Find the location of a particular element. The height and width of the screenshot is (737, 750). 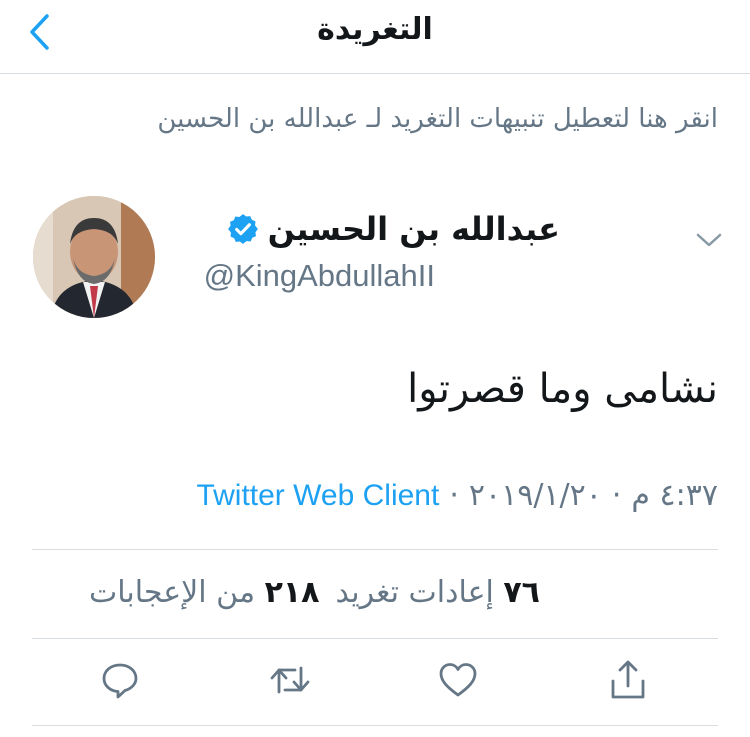

share-icon is located at coordinates (628, 679).